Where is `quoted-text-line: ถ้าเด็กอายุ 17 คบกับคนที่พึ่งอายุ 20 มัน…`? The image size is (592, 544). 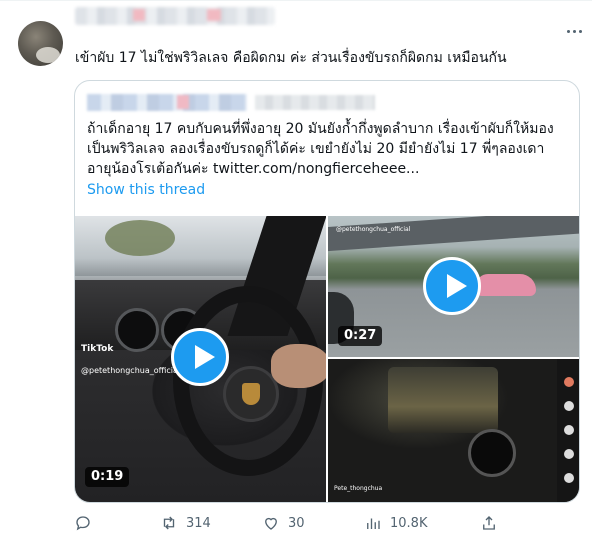
quoted-text-line: ถ้าเด็กอายุ 17 คบกับคนที่พึ่งอายุ 20 มัน… is located at coordinates (320, 129).